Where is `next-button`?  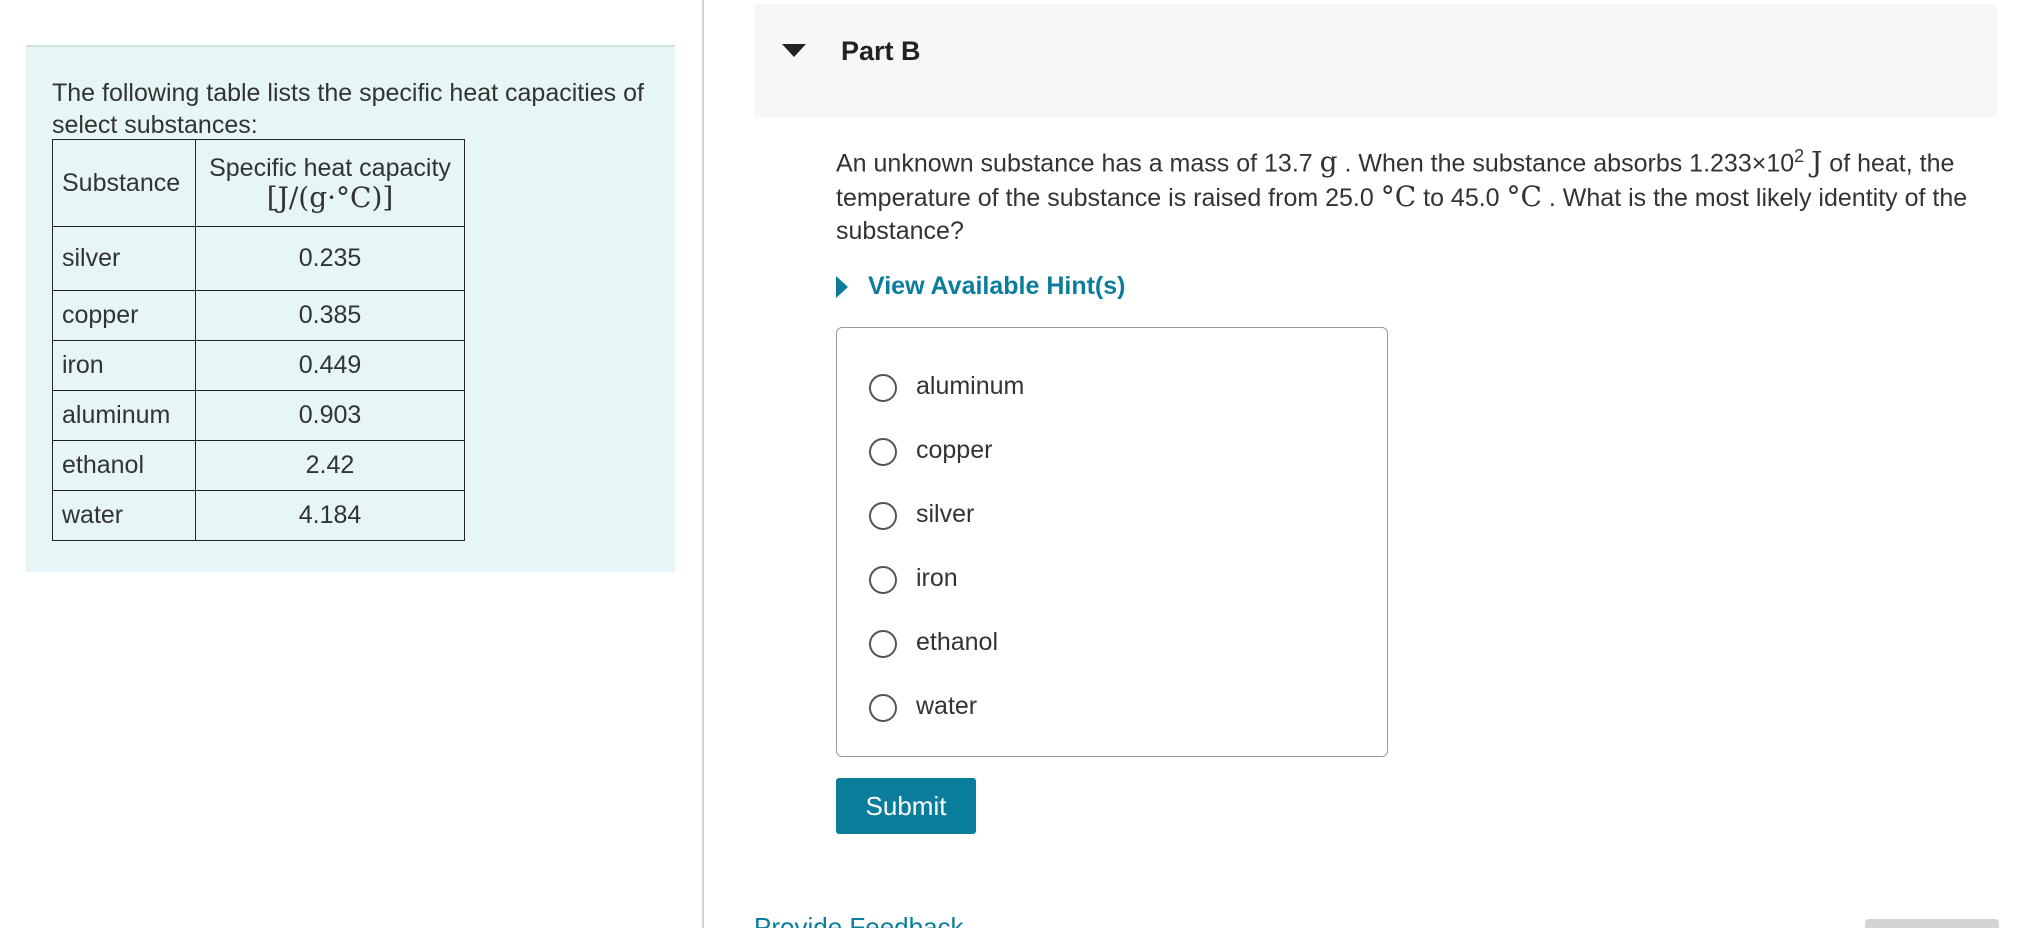 next-button is located at coordinates (1932, 923).